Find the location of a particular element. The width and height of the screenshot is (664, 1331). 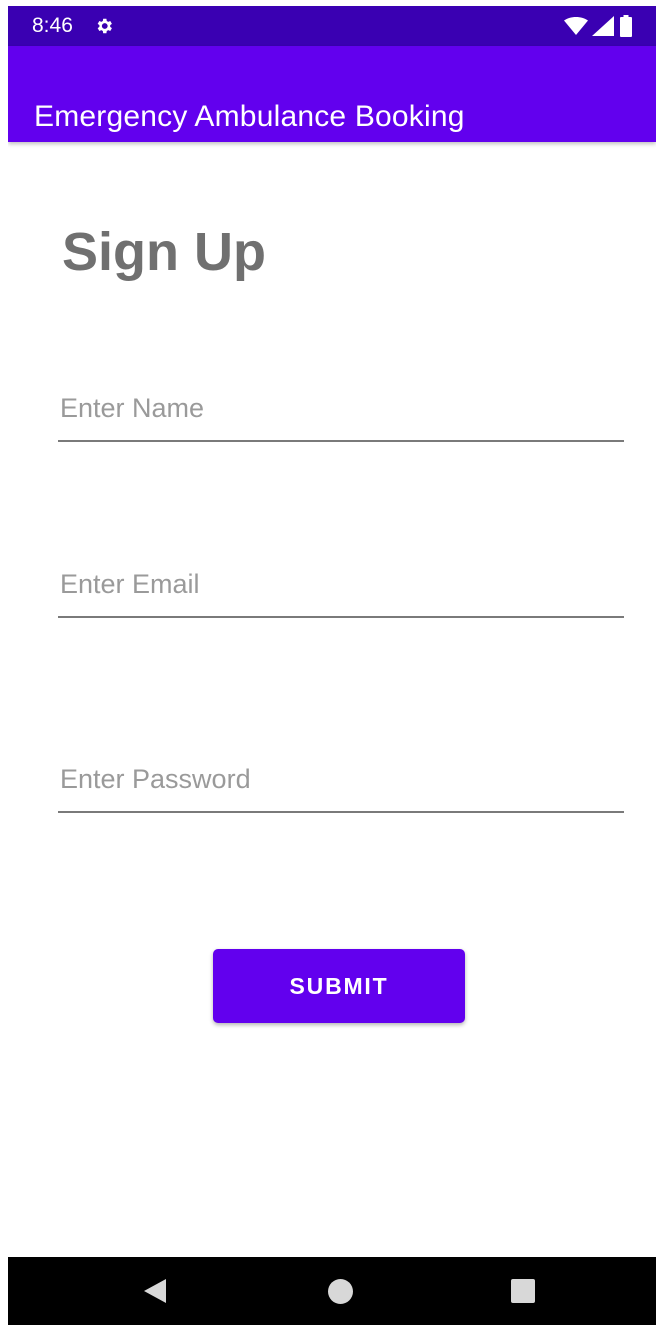

app-bar: Emergency Ambulance Booking is located at coordinates (332, 94).